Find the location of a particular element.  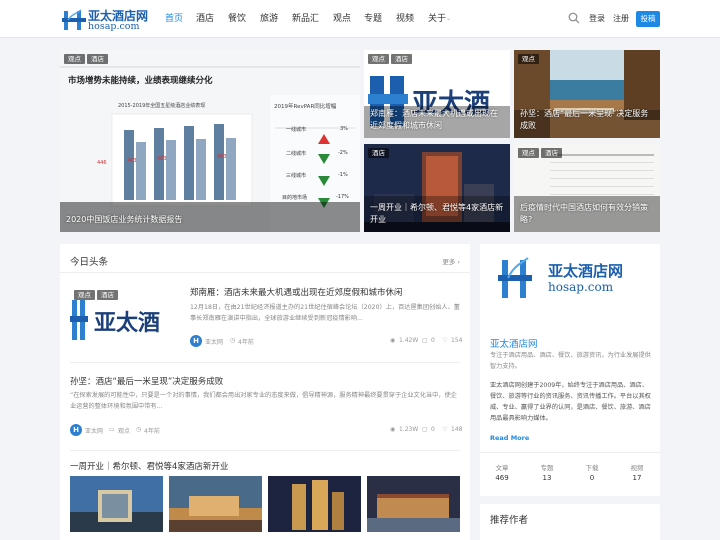

revpar-city: 一线城市 is located at coordinates (296, 130).